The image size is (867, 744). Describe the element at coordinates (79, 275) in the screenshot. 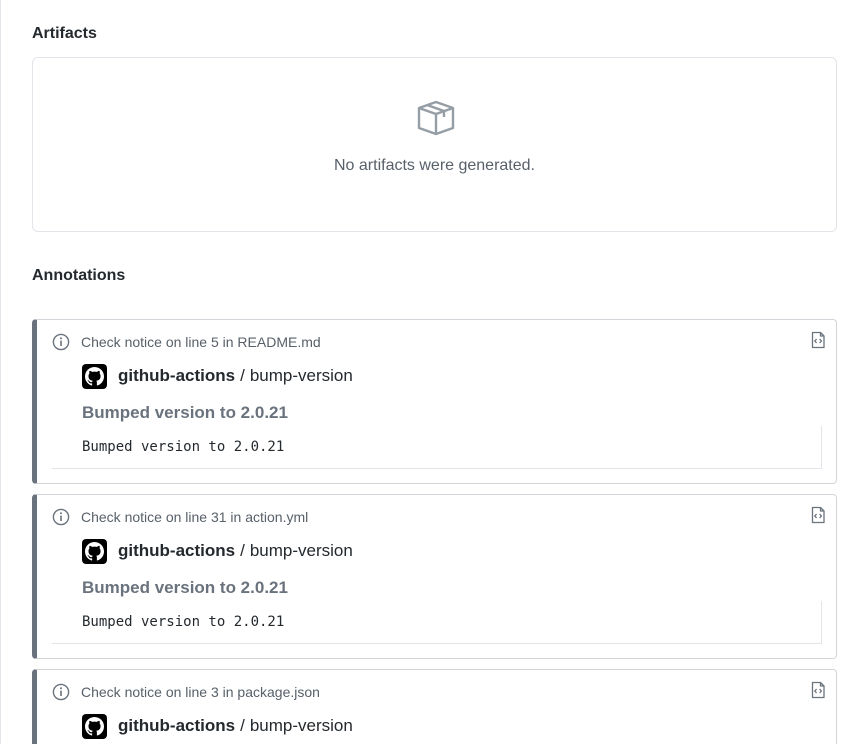

I see `annotations-heading: Annotations` at that location.